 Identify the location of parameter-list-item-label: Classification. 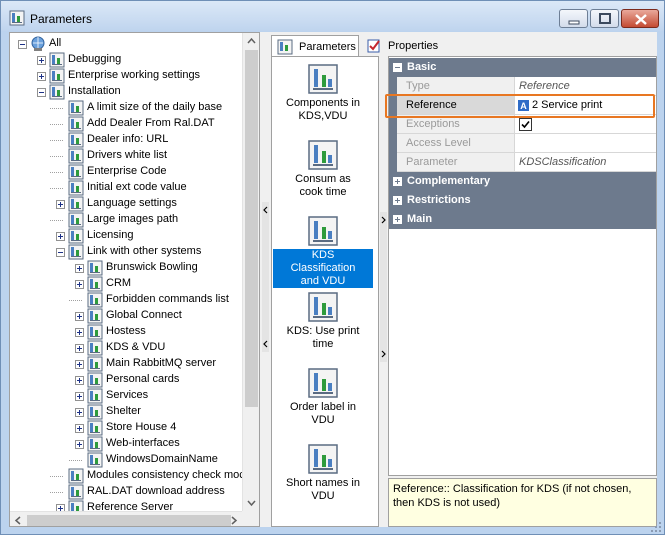
(323, 268).